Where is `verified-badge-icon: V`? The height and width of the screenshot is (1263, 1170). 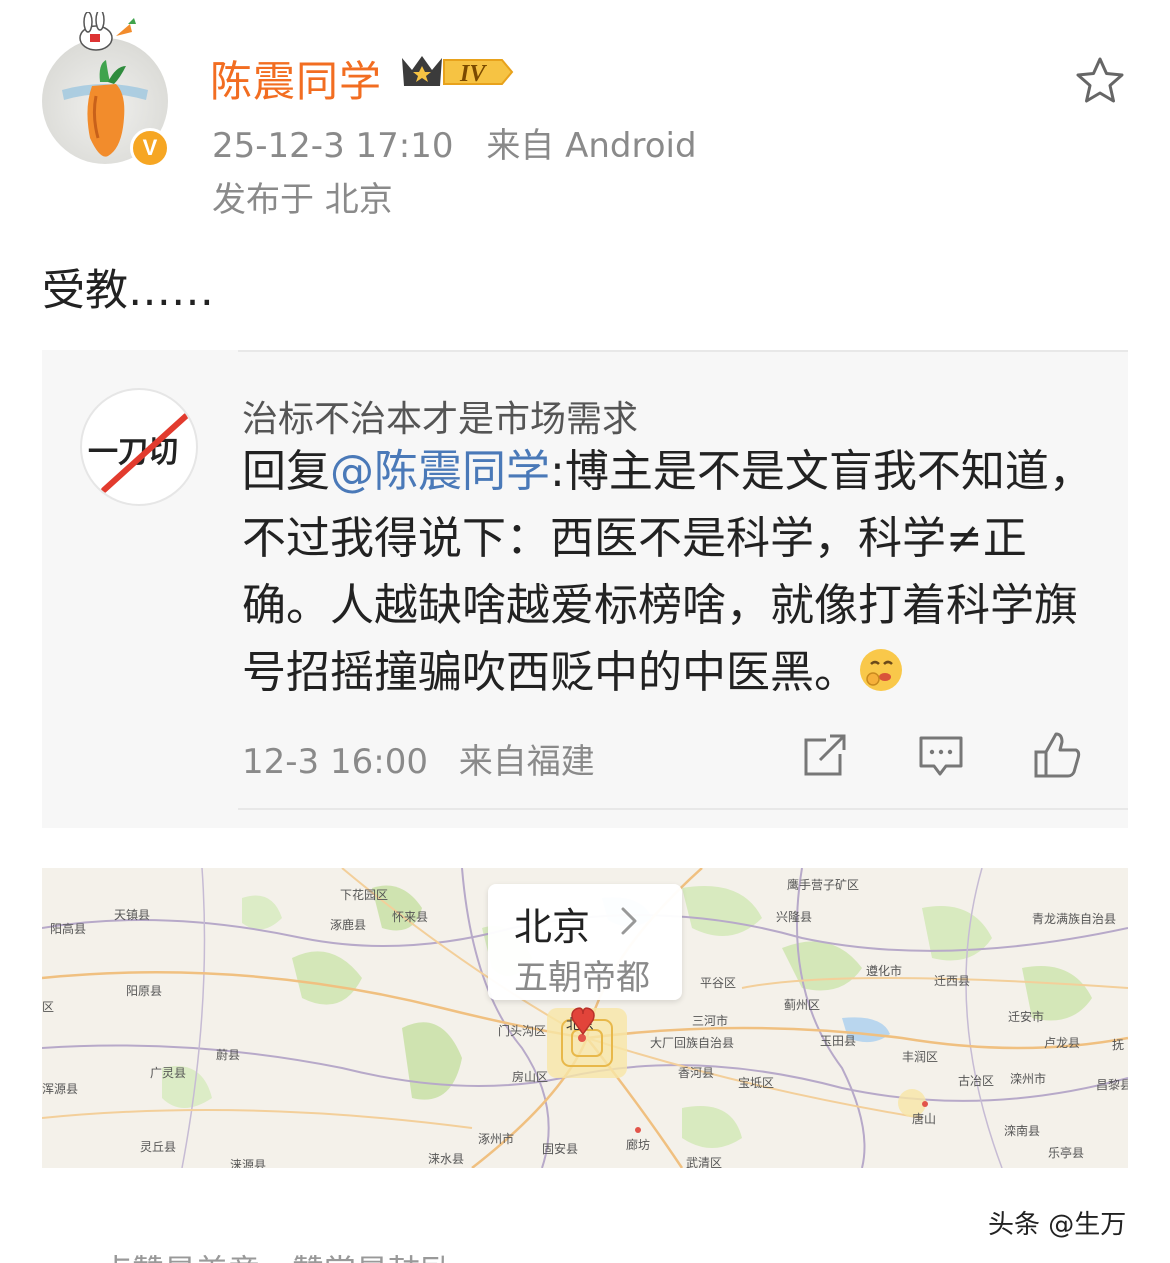
verified-badge-icon: V is located at coordinates (150, 148).